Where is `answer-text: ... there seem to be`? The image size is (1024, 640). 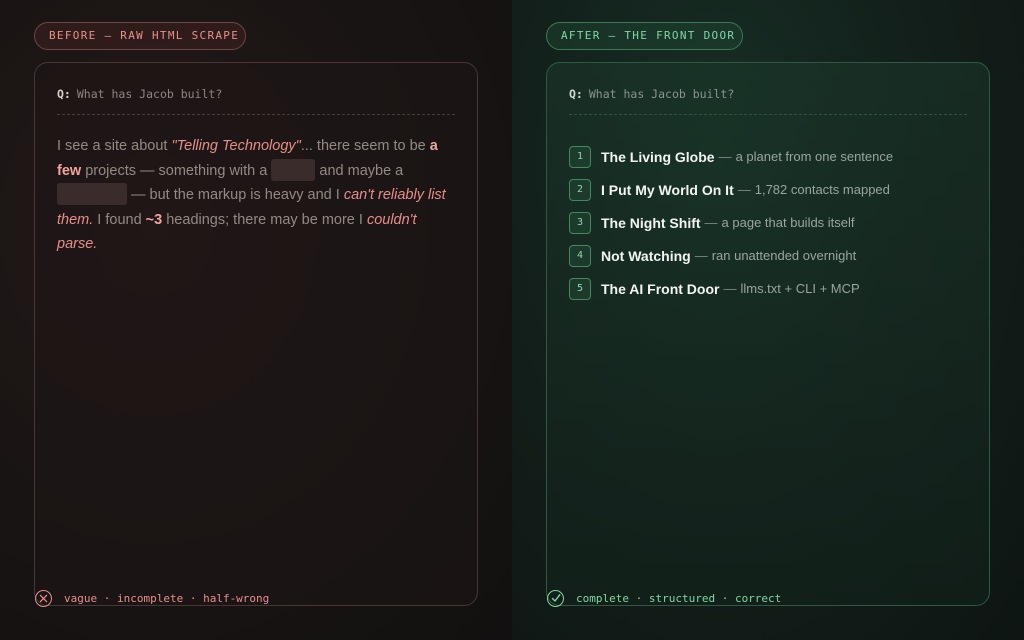 answer-text: ... there seem to be is located at coordinates (365, 146).